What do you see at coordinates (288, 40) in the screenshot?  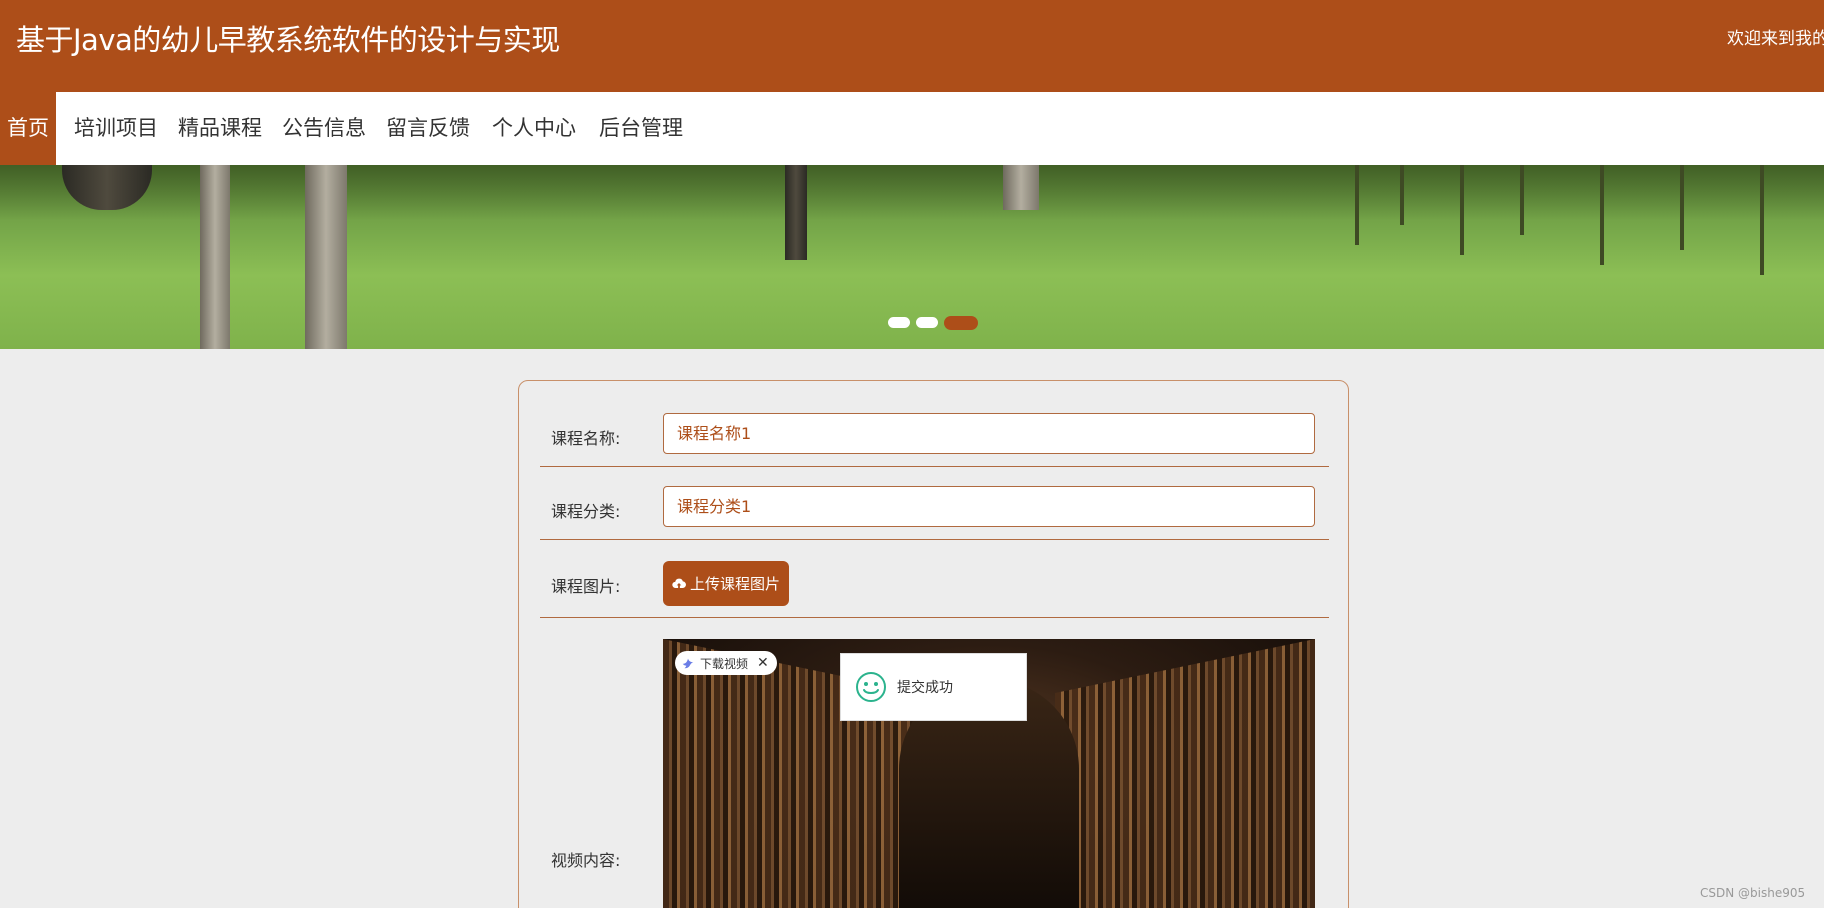 I see `site-title: 基于Java的幼儿早教系统软件的设计与实现` at bounding box center [288, 40].